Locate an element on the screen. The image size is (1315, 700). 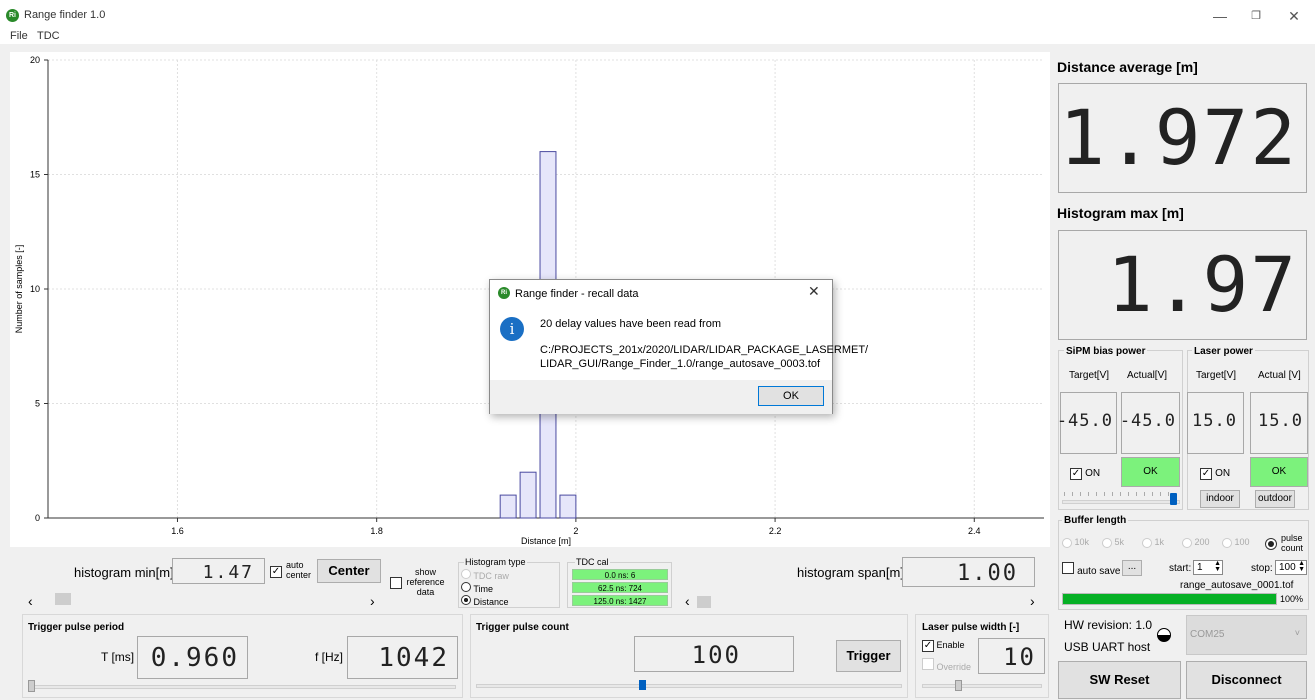
laser-width-title: Laser pulse width [-] is located at coordinates (971, 627).